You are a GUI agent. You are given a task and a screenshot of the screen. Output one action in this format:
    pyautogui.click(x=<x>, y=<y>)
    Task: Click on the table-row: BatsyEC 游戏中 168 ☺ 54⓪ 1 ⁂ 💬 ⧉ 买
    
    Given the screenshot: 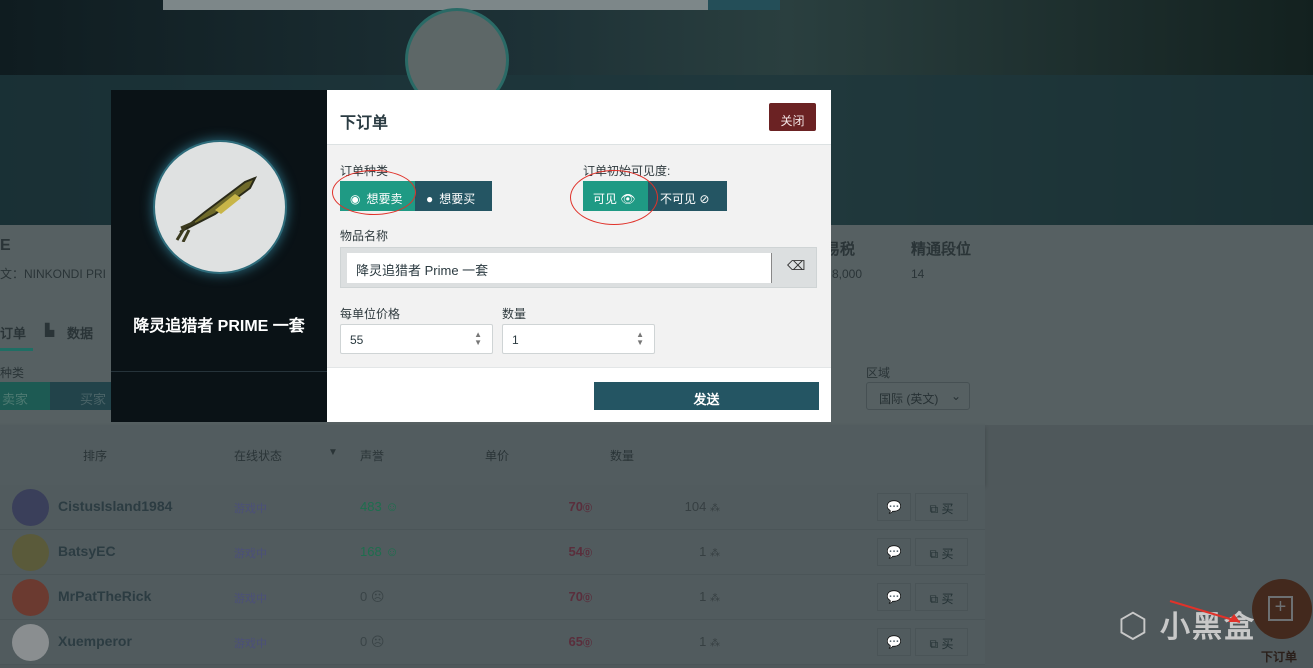 What is the action you would take?
    pyautogui.click(x=492, y=552)
    